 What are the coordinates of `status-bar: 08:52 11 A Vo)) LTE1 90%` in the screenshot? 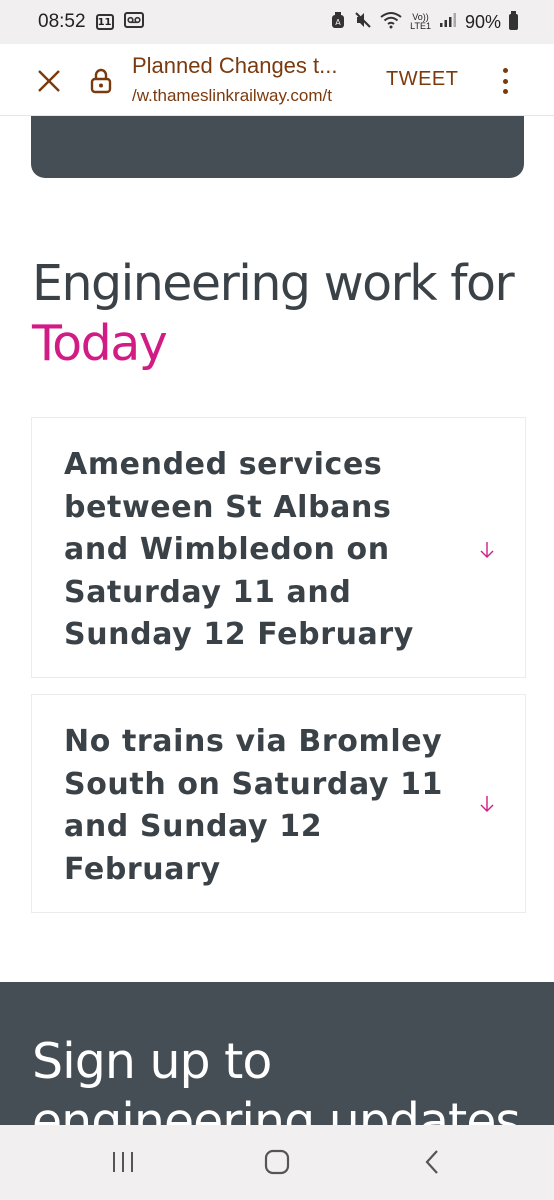 It's located at (277, 22).